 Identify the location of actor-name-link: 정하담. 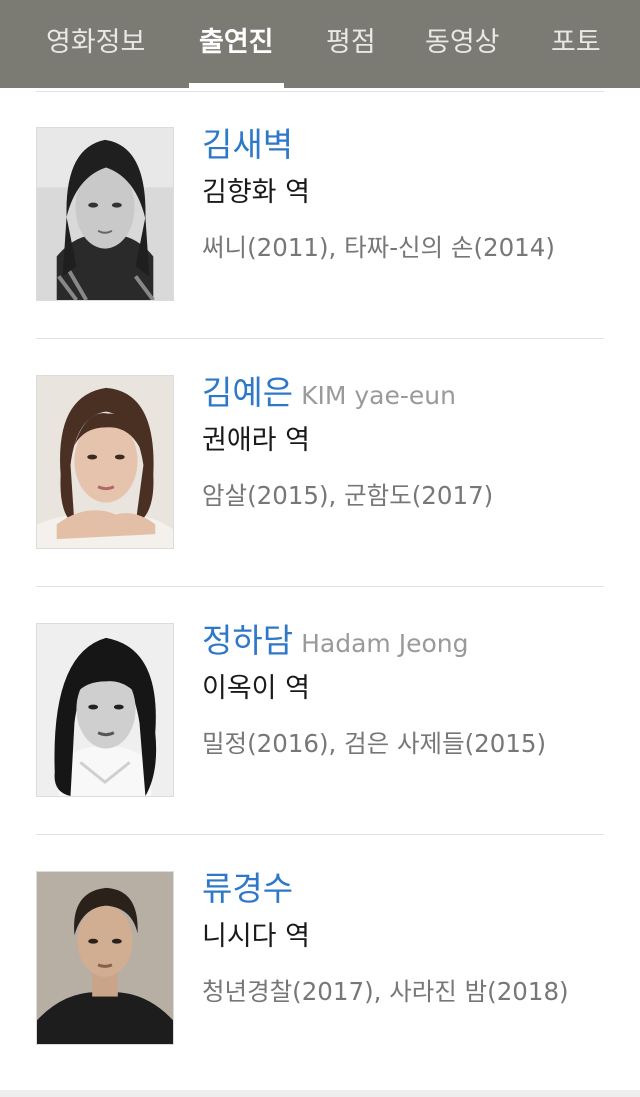
(247, 640).